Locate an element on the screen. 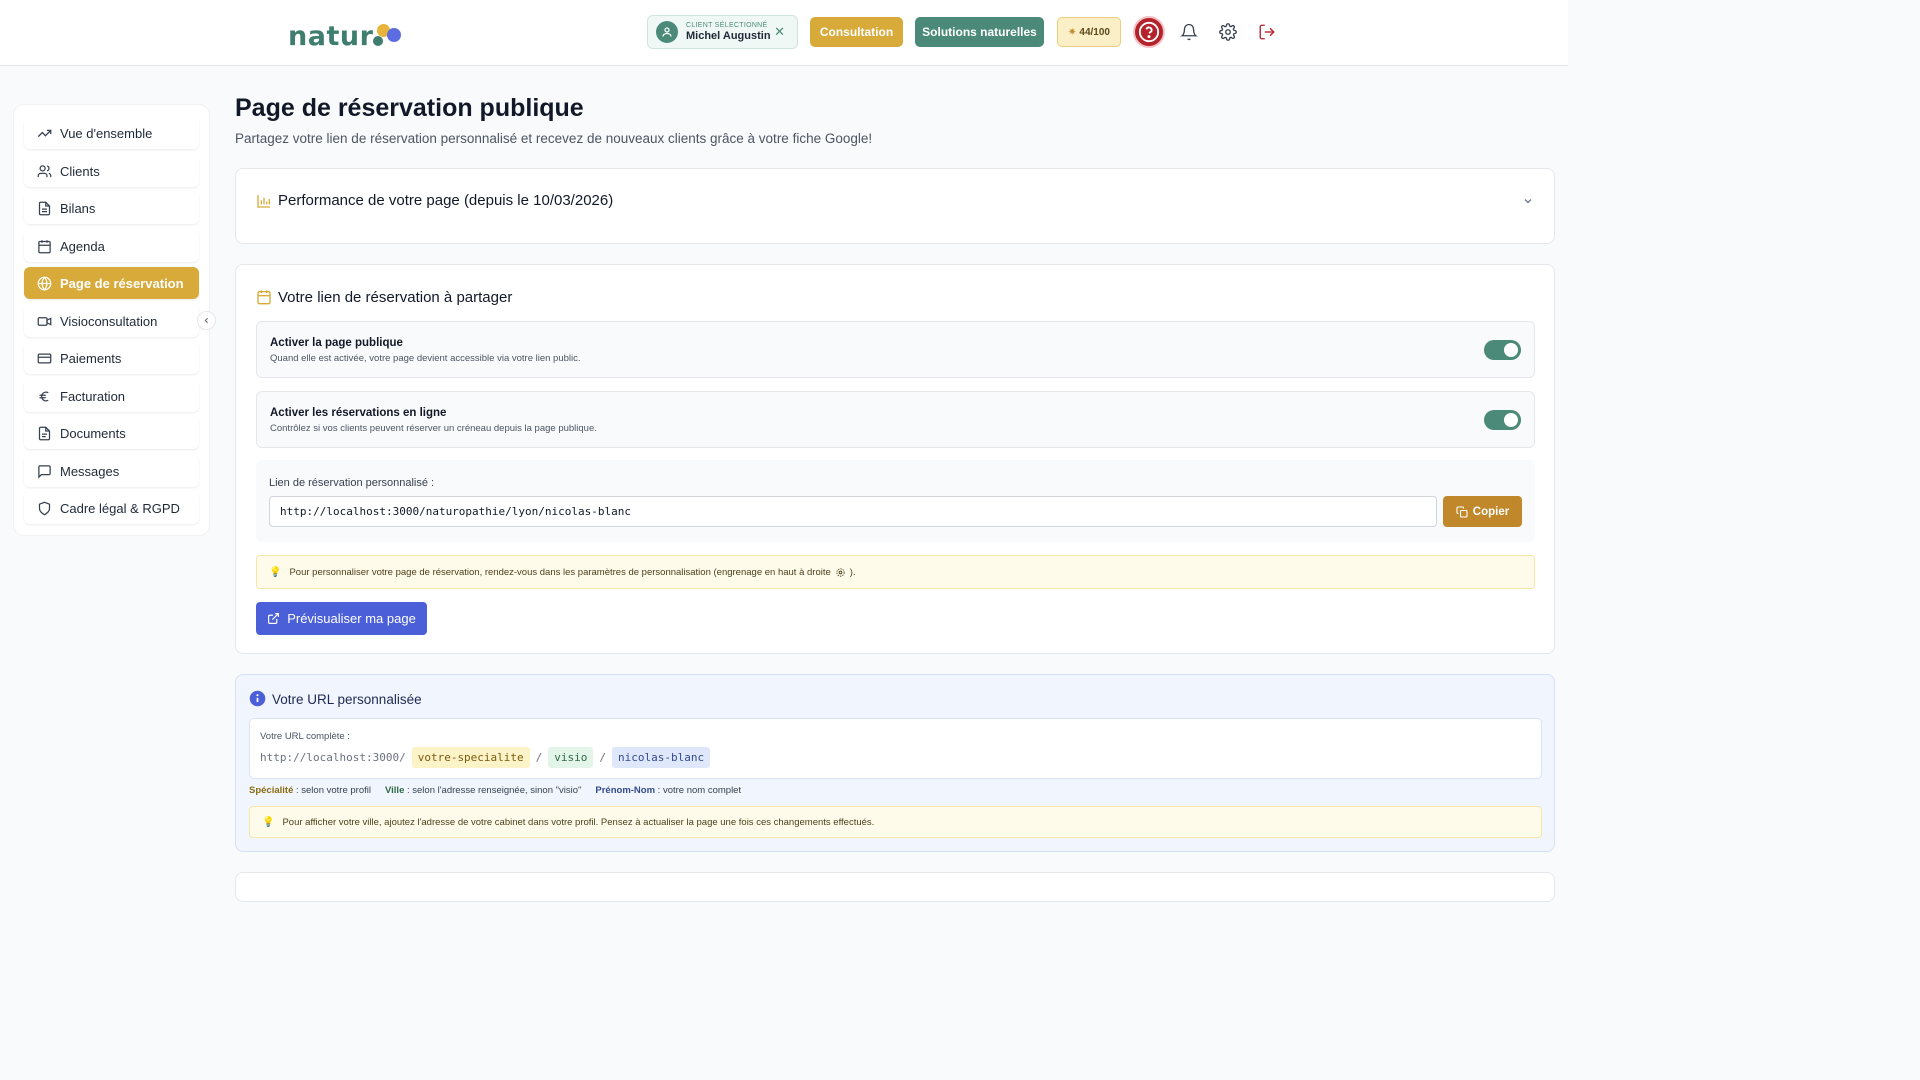 The width and height of the screenshot is (1920, 1080). logo: natur is located at coordinates (346, 32).